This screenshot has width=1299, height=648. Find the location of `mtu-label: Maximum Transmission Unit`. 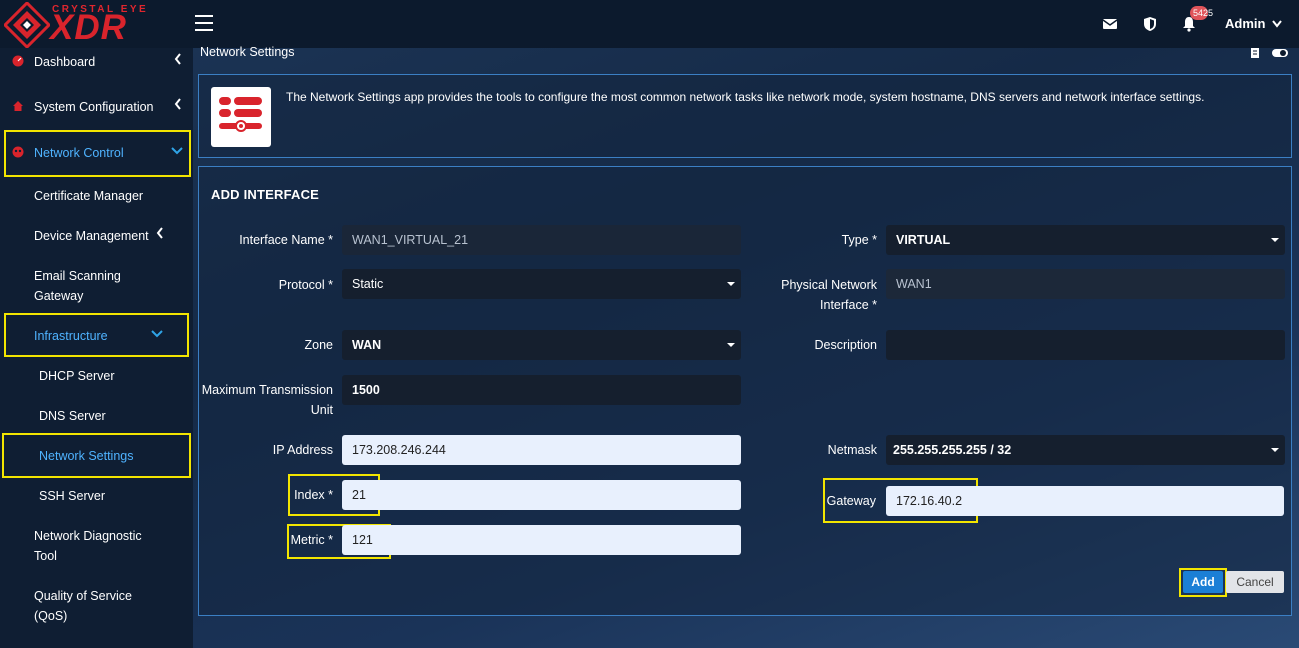

mtu-label: Maximum Transmission Unit is located at coordinates (266, 400).